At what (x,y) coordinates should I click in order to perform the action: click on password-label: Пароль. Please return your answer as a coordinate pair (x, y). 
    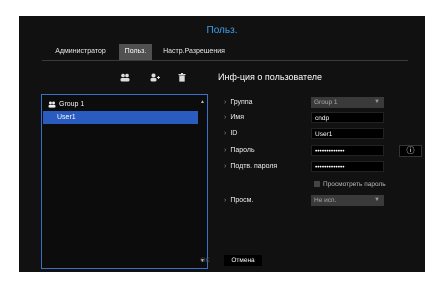
    Looking at the image, I should click on (242, 150).